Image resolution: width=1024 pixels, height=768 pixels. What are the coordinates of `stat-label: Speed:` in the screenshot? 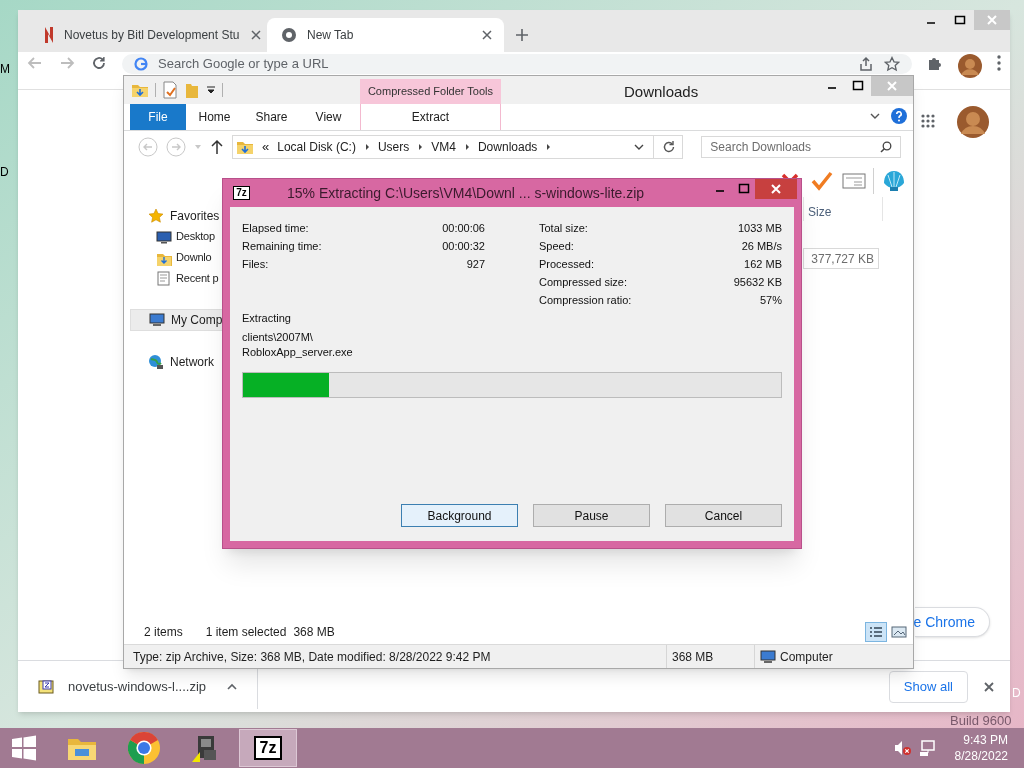 It's located at (556, 246).